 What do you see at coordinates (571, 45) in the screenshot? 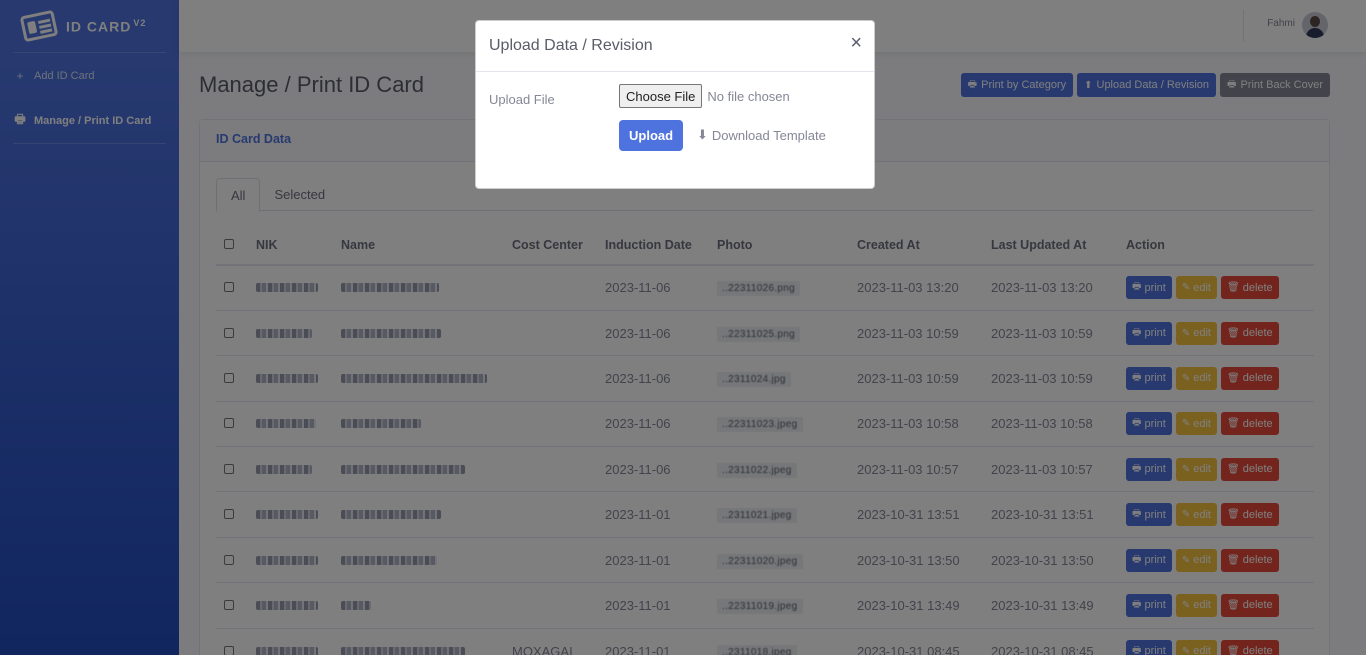
I see `modal-title: Upload Data / Revision` at bounding box center [571, 45].